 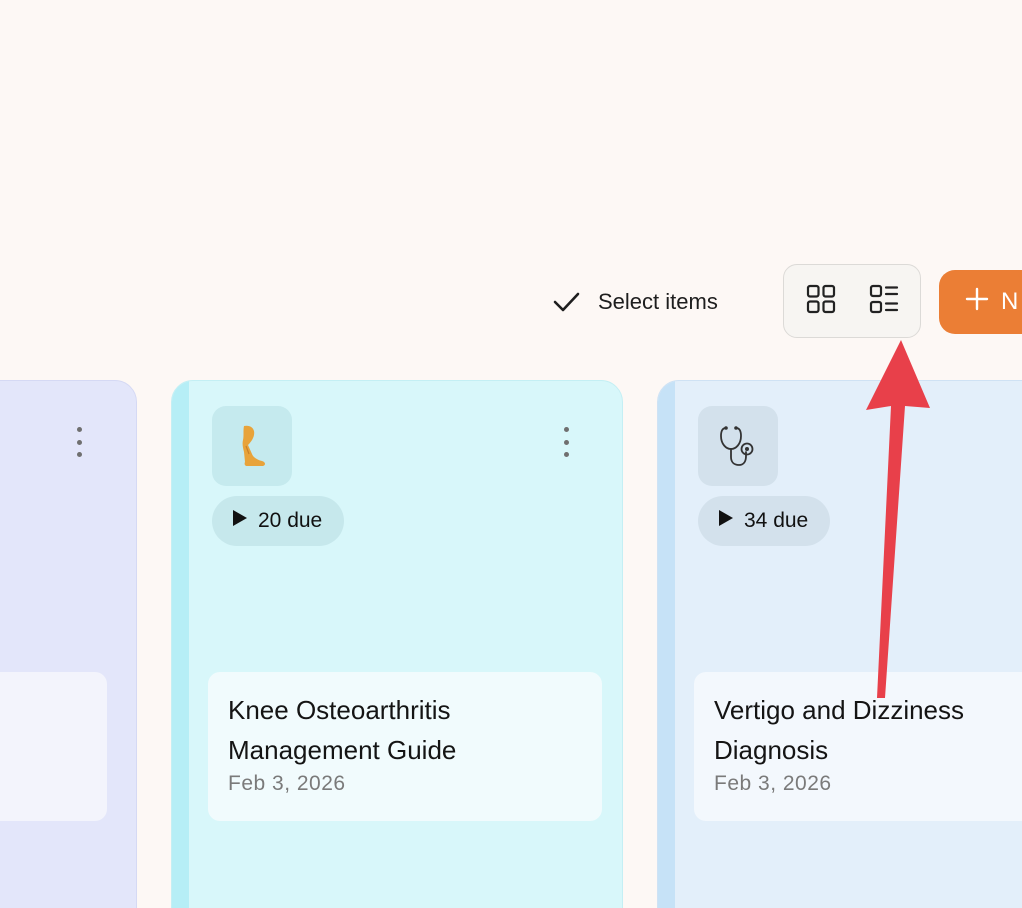 What do you see at coordinates (252, 446) in the screenshot?
I see `leg-icon` at bounding box center [252, 446].